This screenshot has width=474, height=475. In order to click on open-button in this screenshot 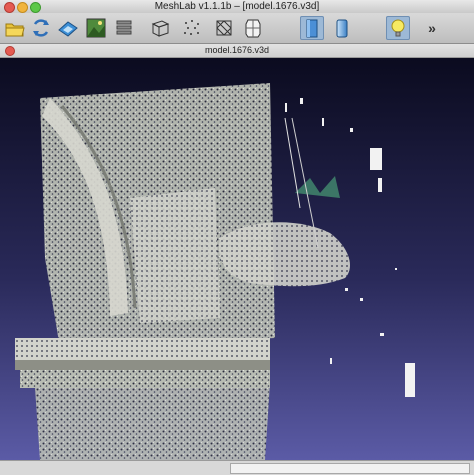, I will do `click(15, 28)`.